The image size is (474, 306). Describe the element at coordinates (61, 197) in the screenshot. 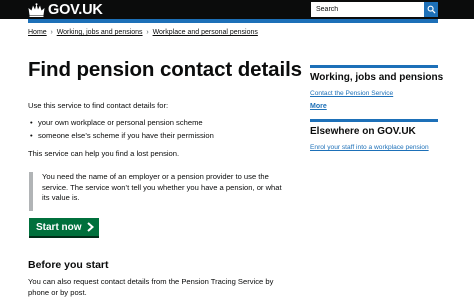

I see `inset-line: its value is.` at that location.